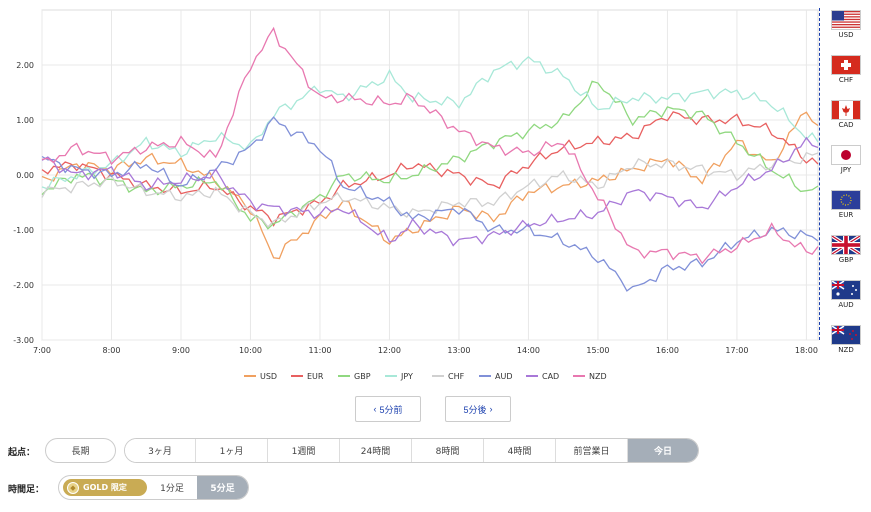 Image resolution: width=871 pixels, height=512 pixels. What do you see at coordinates (598, 376) in the screenshot?
I see `legend-label-nzd: NZD` at bounding box center [598, 376].